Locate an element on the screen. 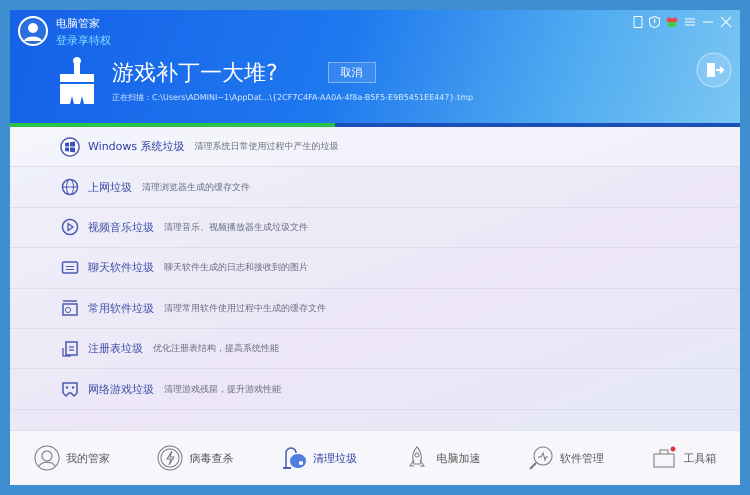  phone-icon is located at coordinates (638, 22).